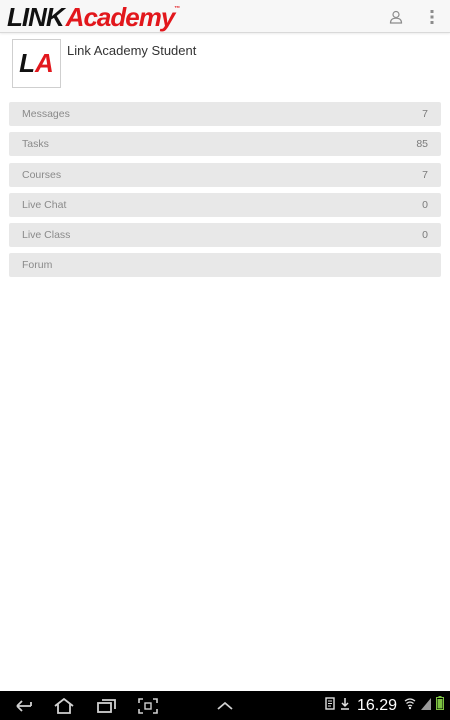 The width and height of the screenshot is (450, 720). What do you see at coordinates (225, 174) in the screenshot?
I see `menu-item-courses: Courses 7` at bounding box center [225, 174].